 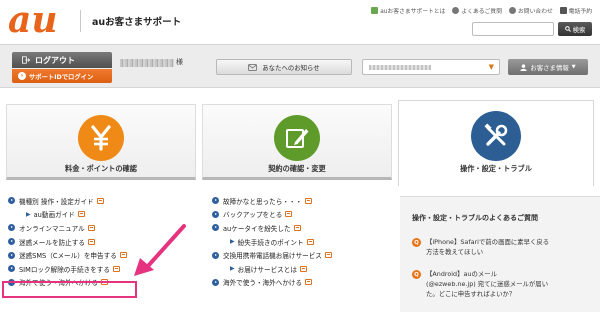 I want to click on search-area: 検索, so click(x=532, y=29).